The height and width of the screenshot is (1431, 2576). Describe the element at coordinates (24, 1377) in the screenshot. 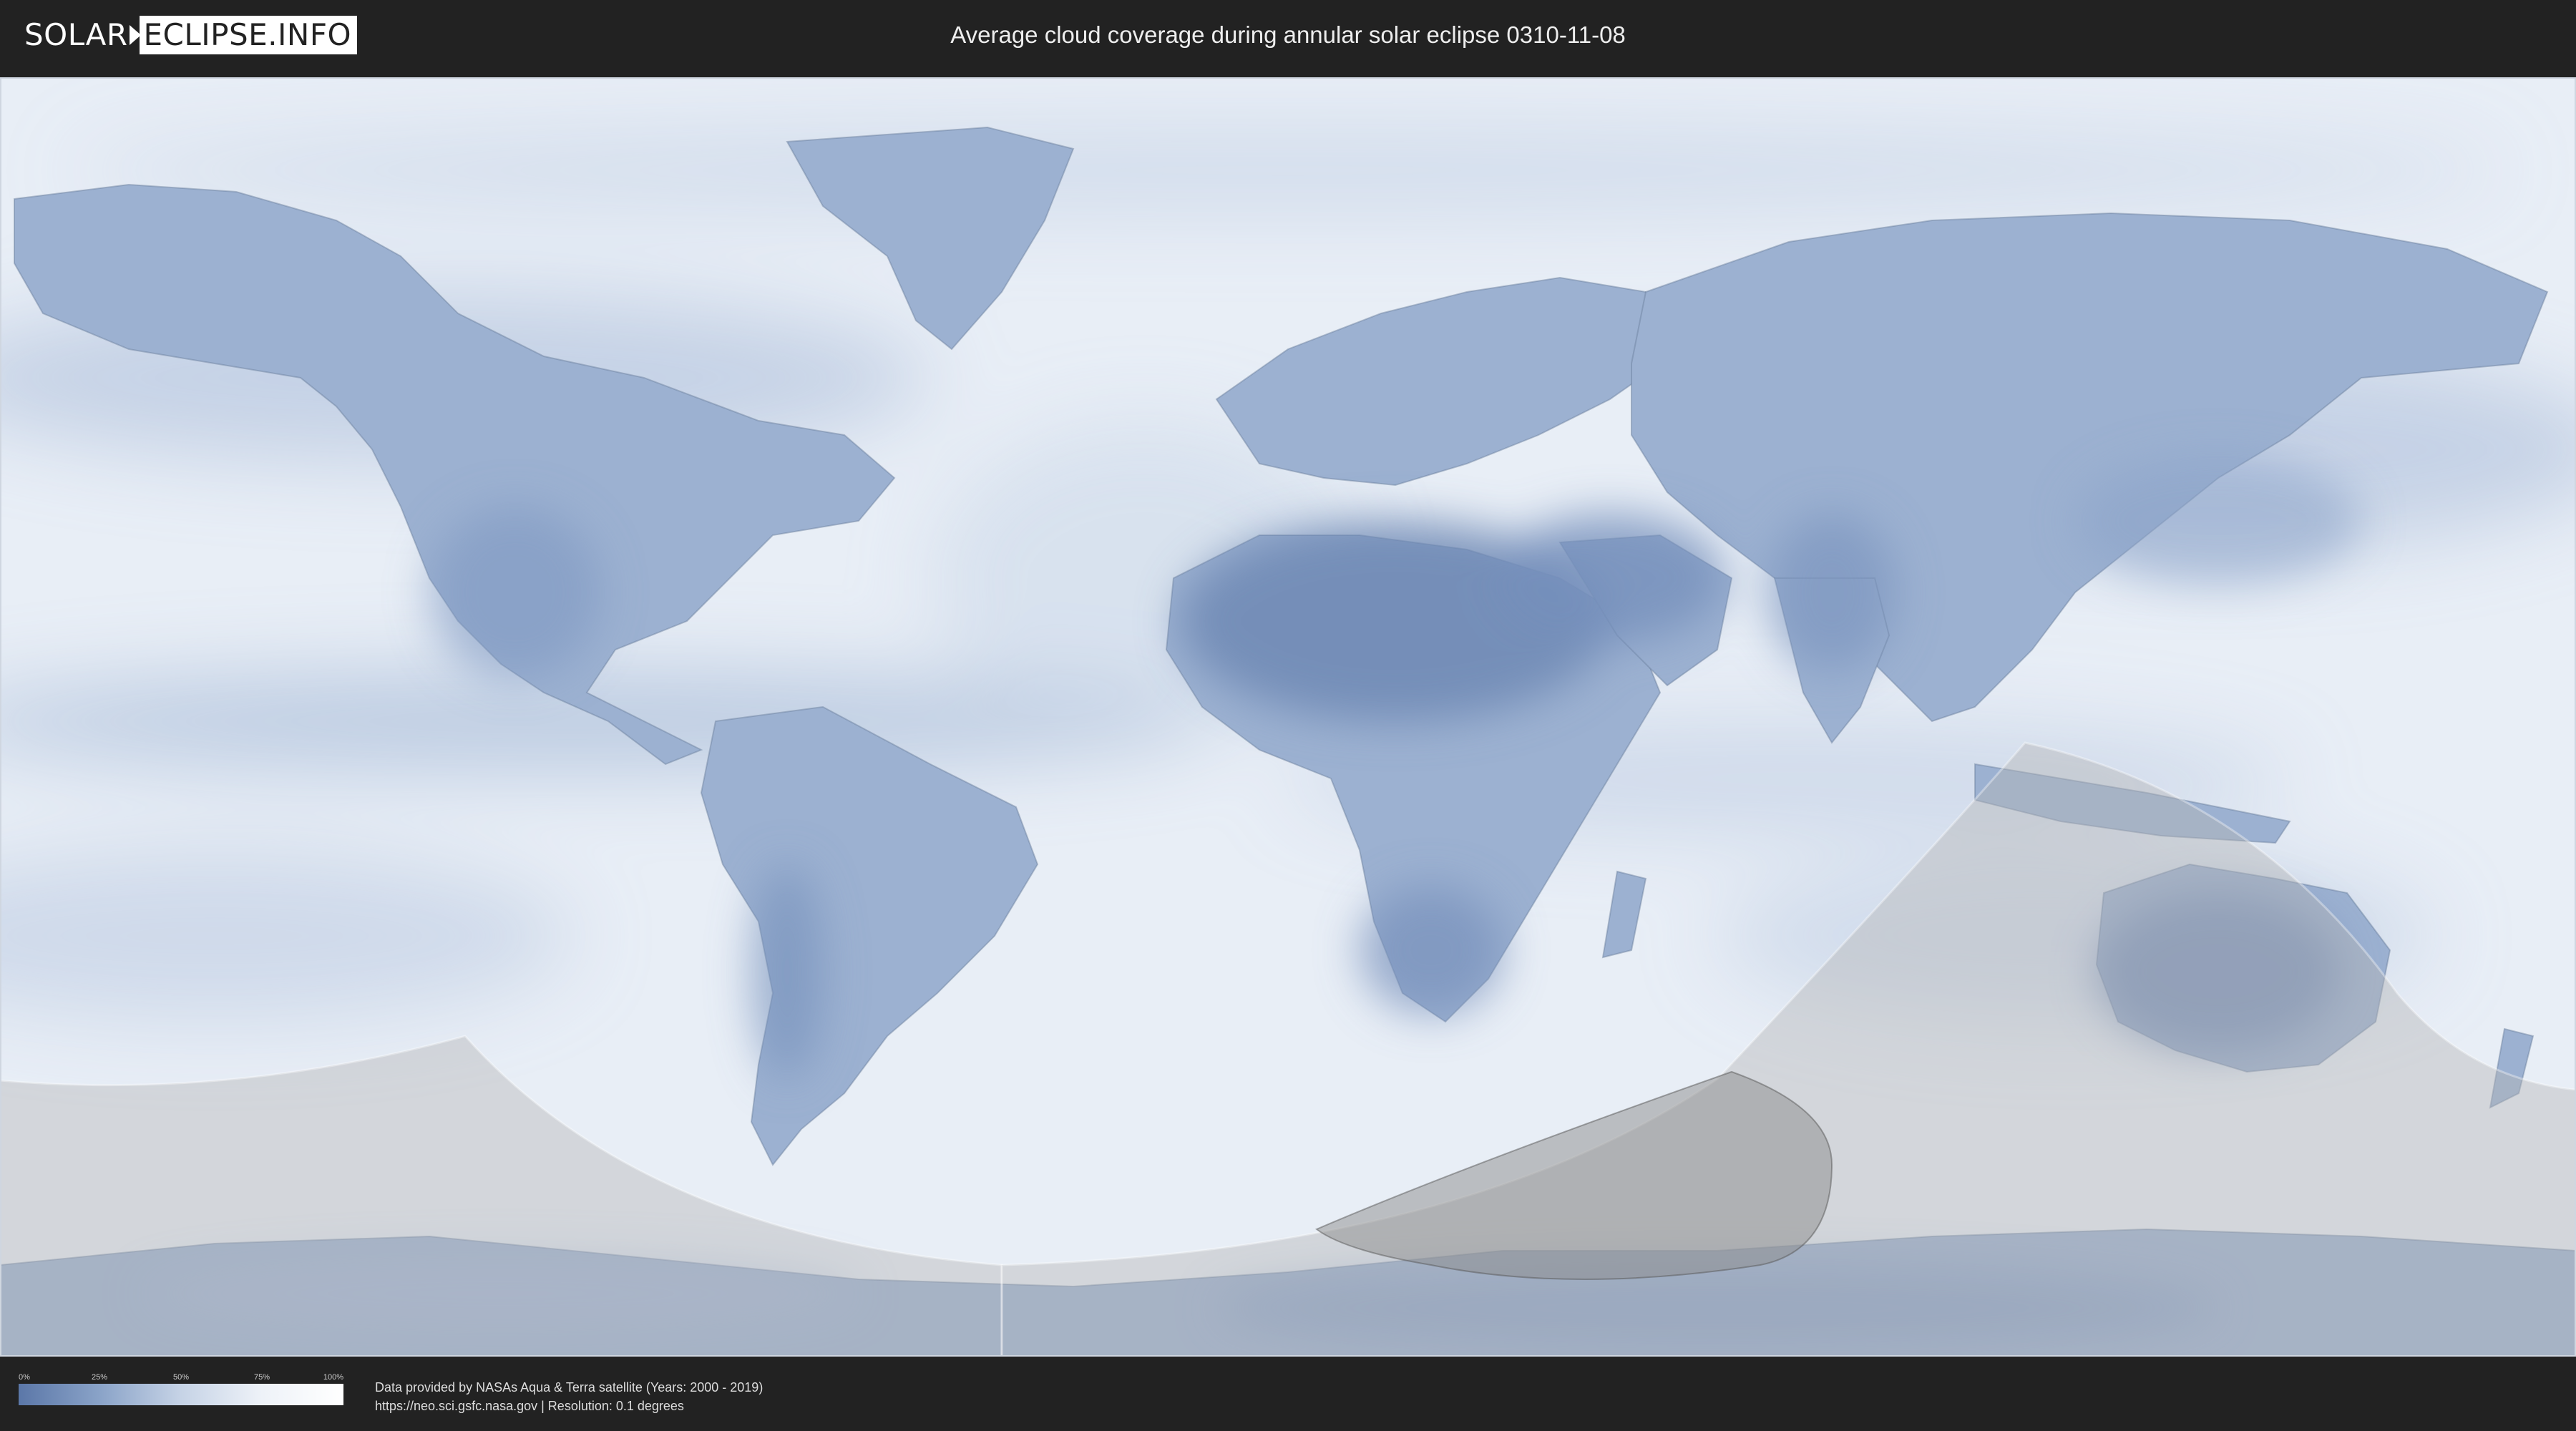

I see `legend-label-0: 0%` at that location.